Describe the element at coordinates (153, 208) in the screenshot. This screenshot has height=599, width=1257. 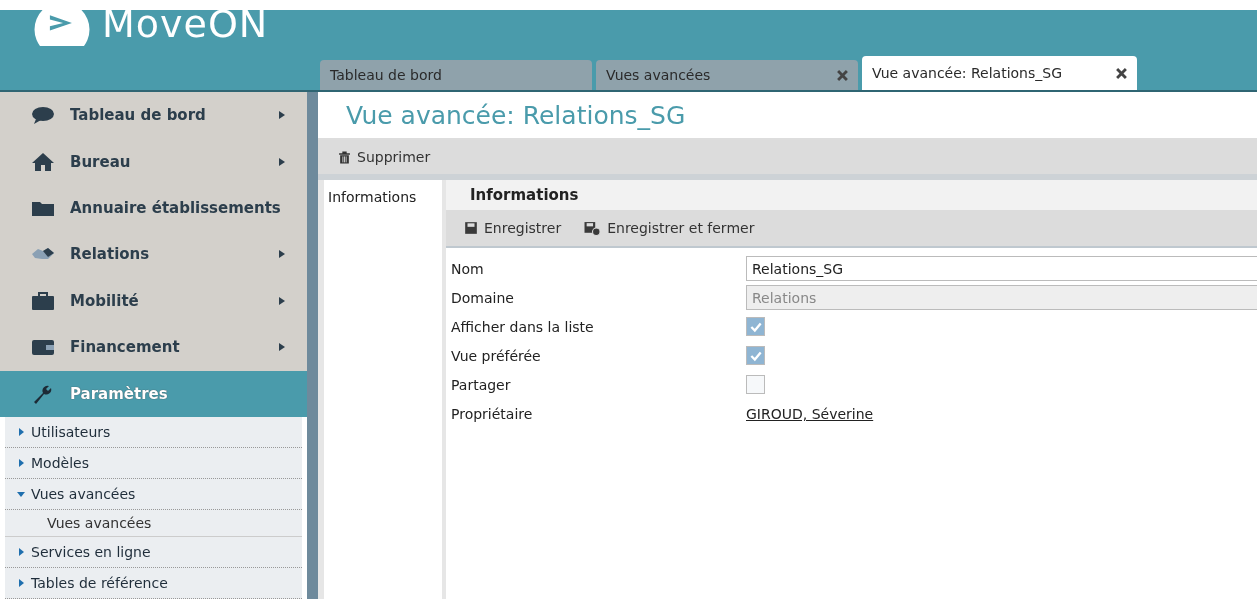
I see `nav-item: Annuaire établissements` at that location.